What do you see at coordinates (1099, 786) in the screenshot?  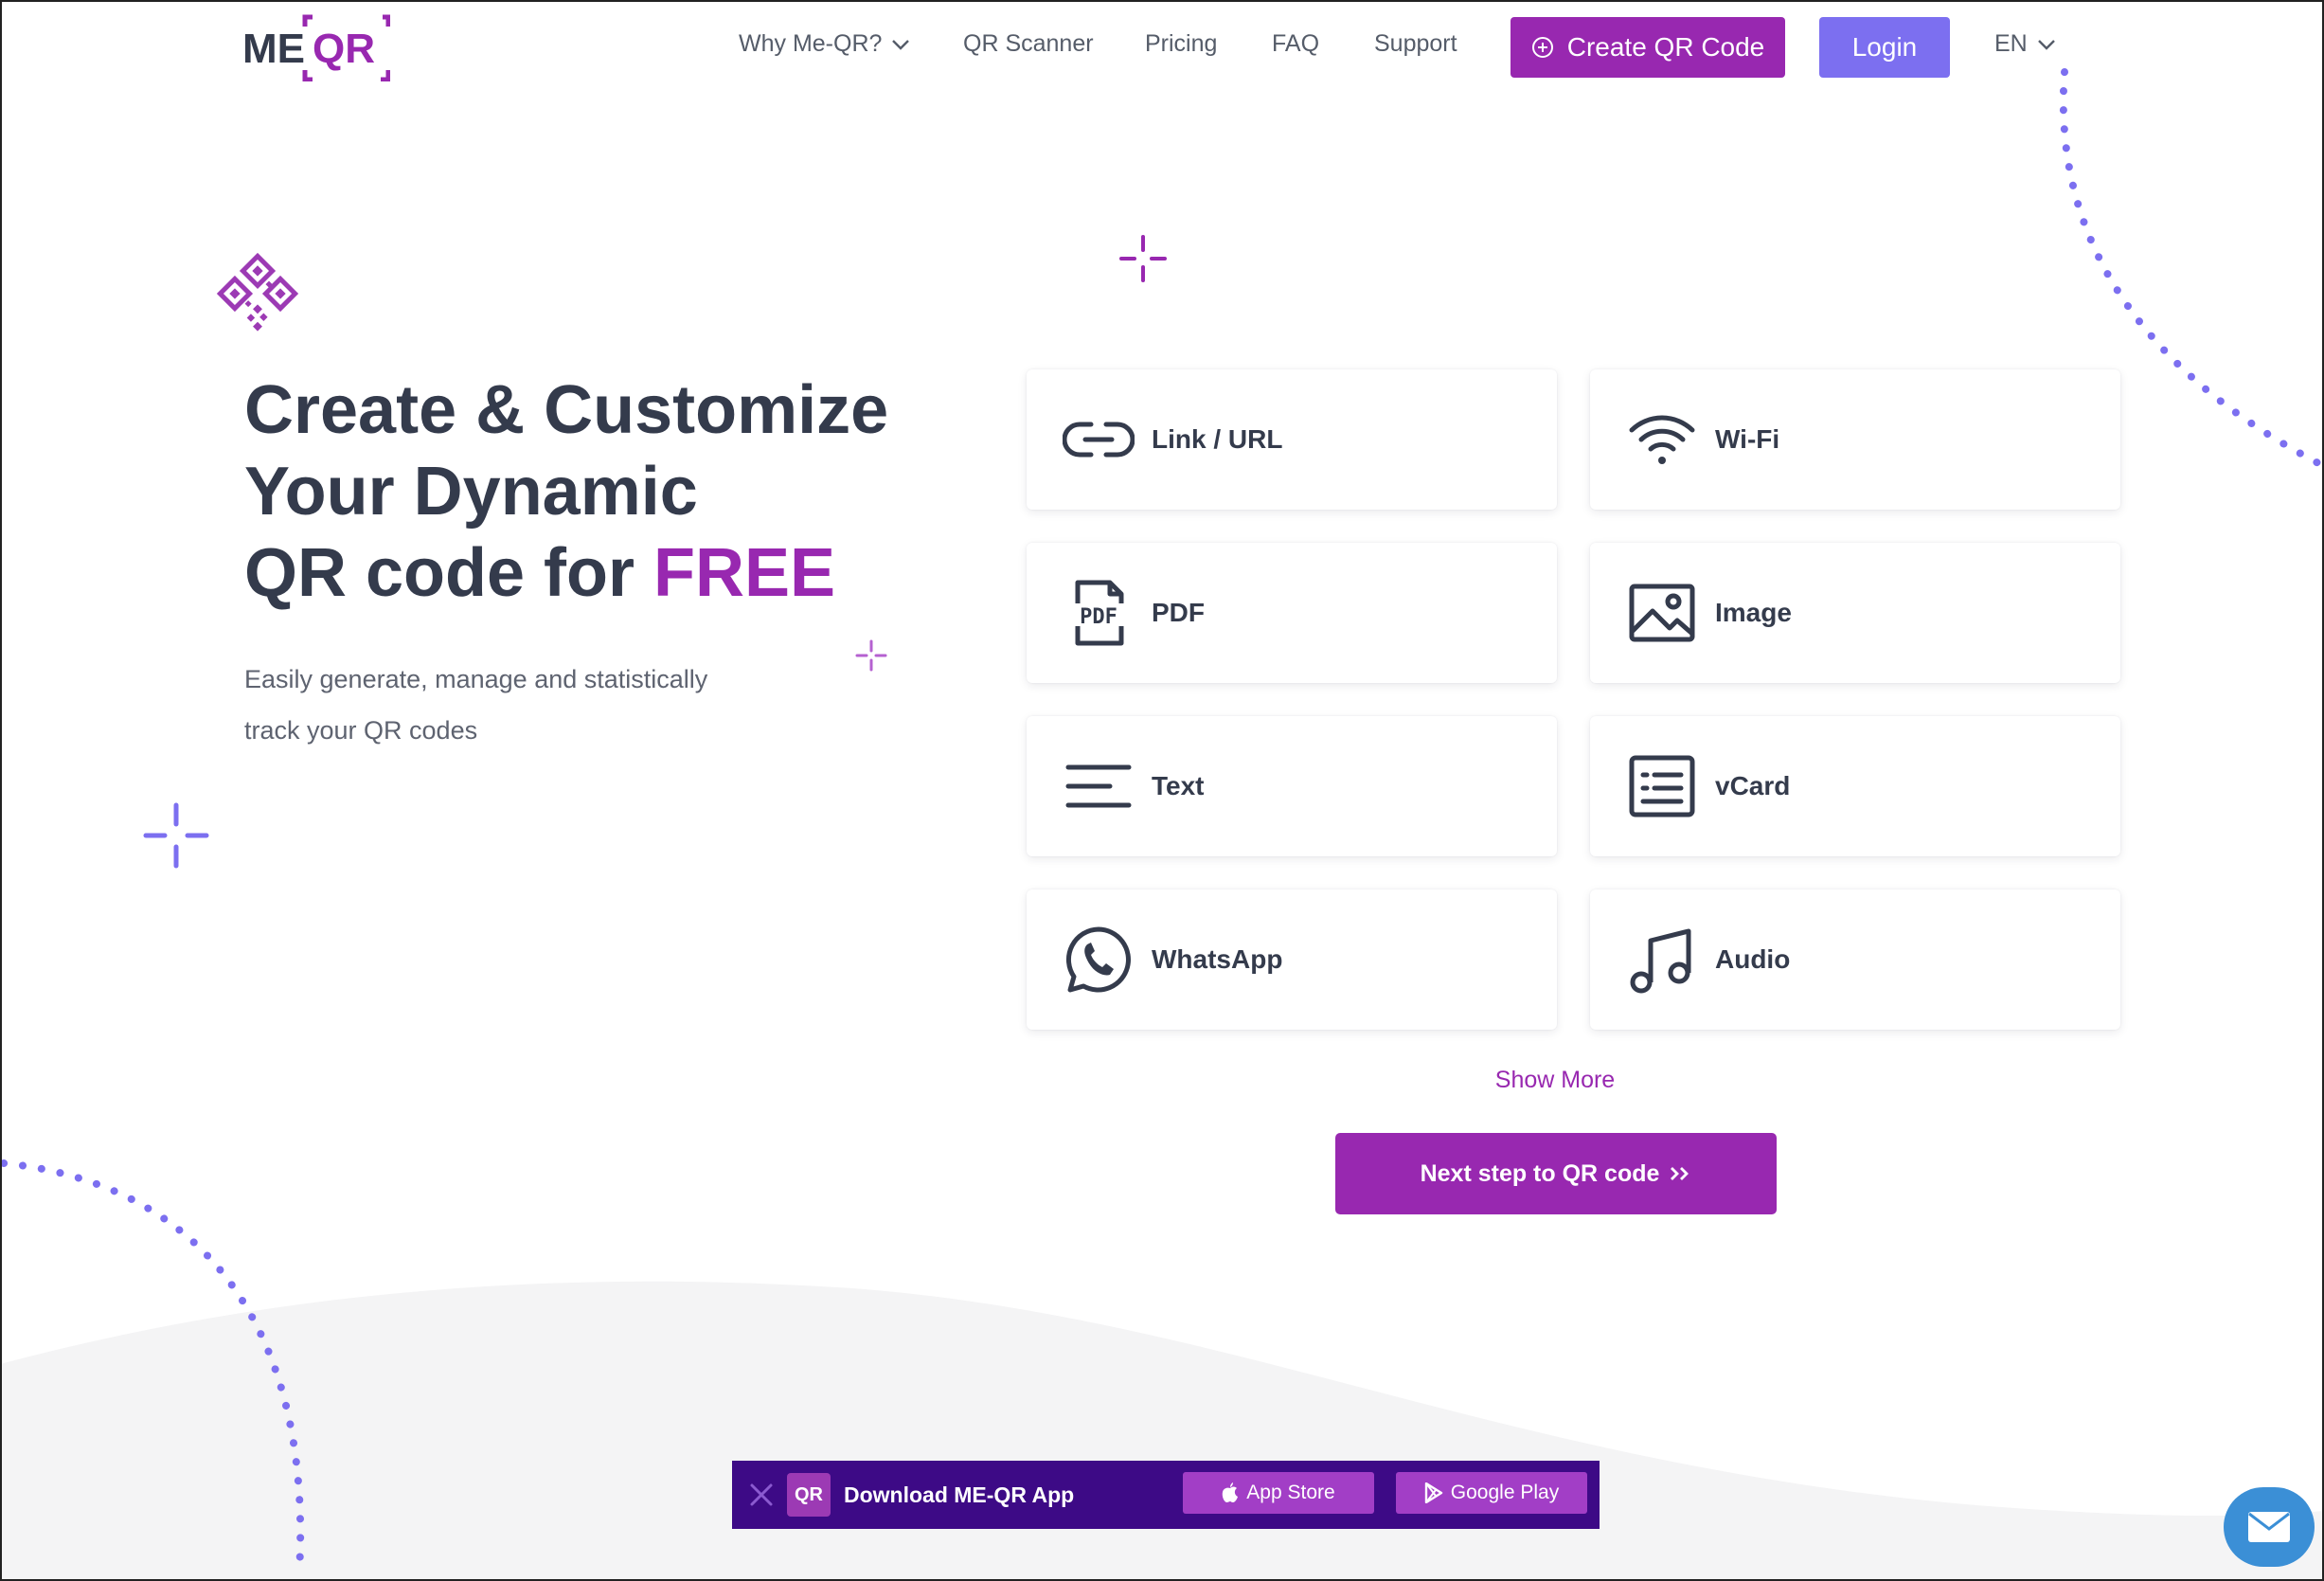 I see `text-icon` at bounding box center [1099, 786].